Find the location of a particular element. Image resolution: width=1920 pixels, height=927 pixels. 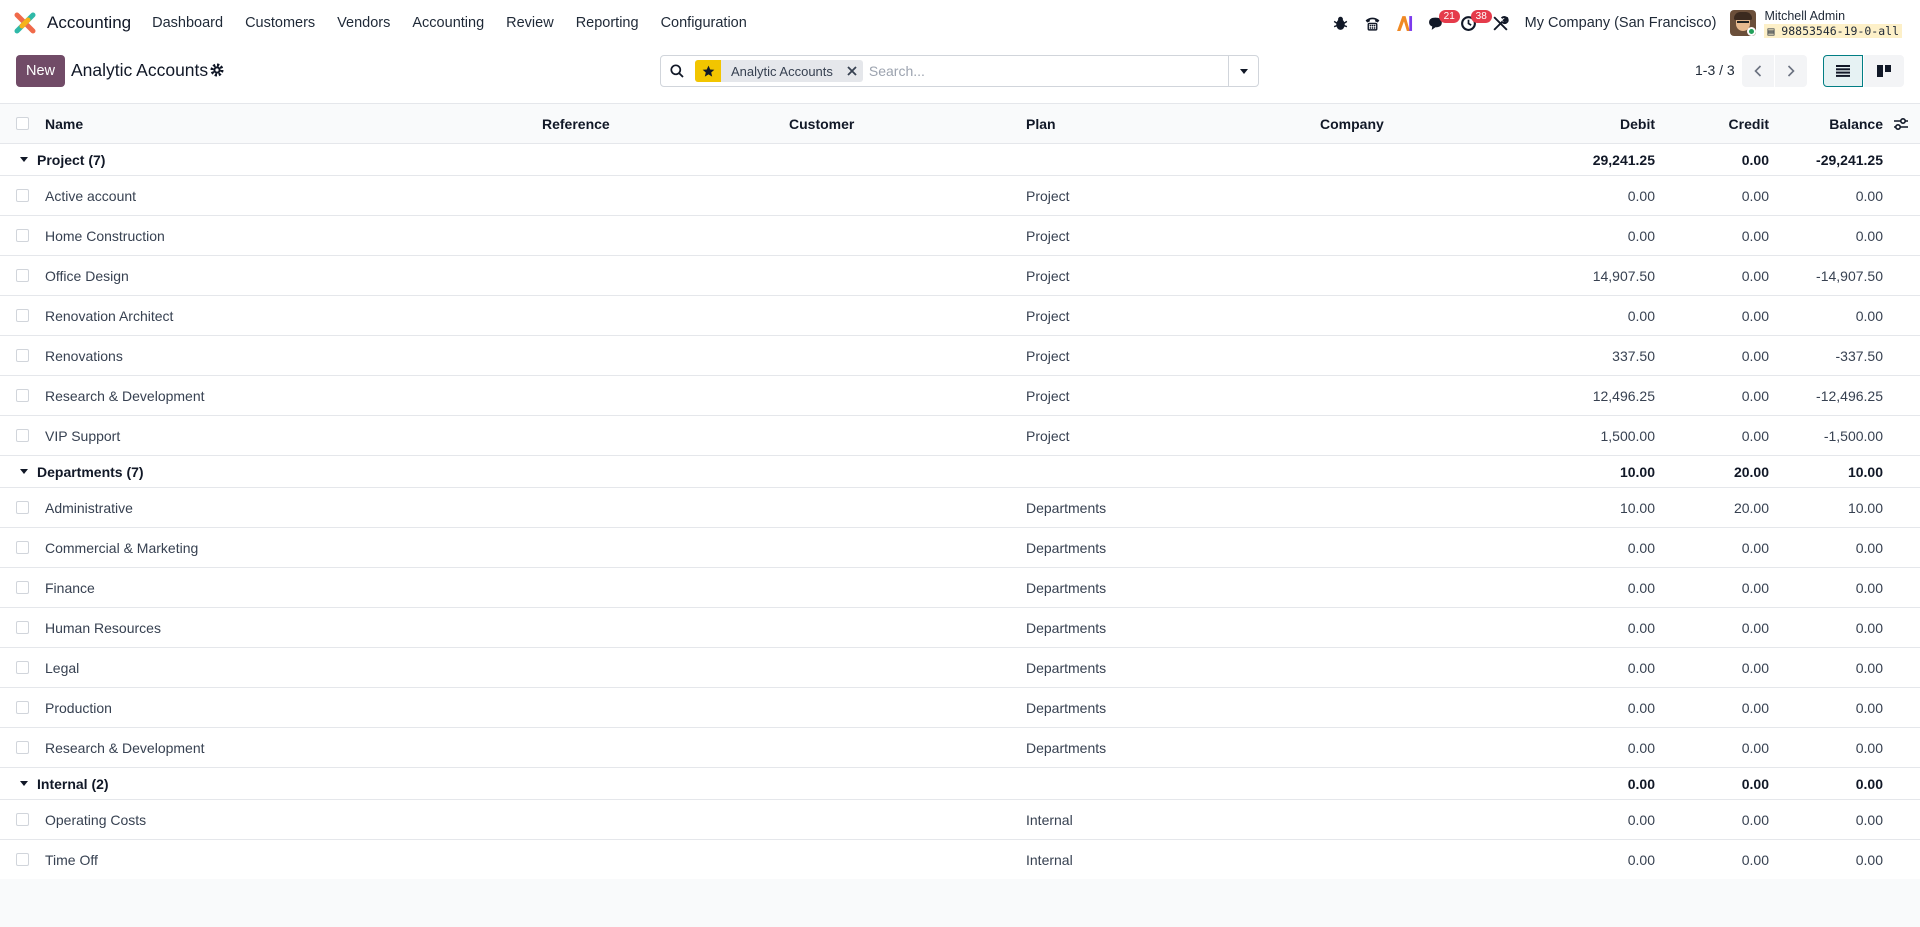

kanban-view-button is located at coordinates (1884, 71).